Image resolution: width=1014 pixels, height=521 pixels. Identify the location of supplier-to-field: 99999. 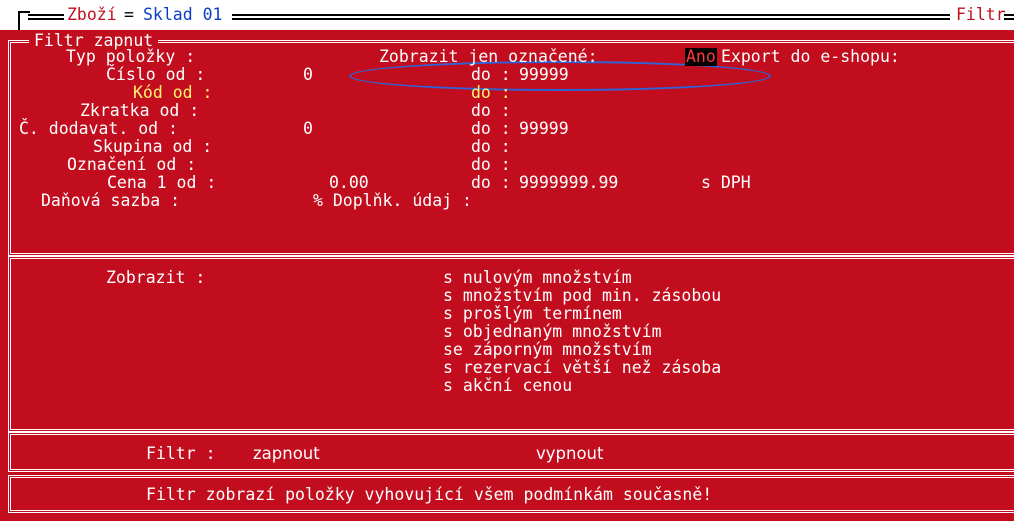
(544, 129).